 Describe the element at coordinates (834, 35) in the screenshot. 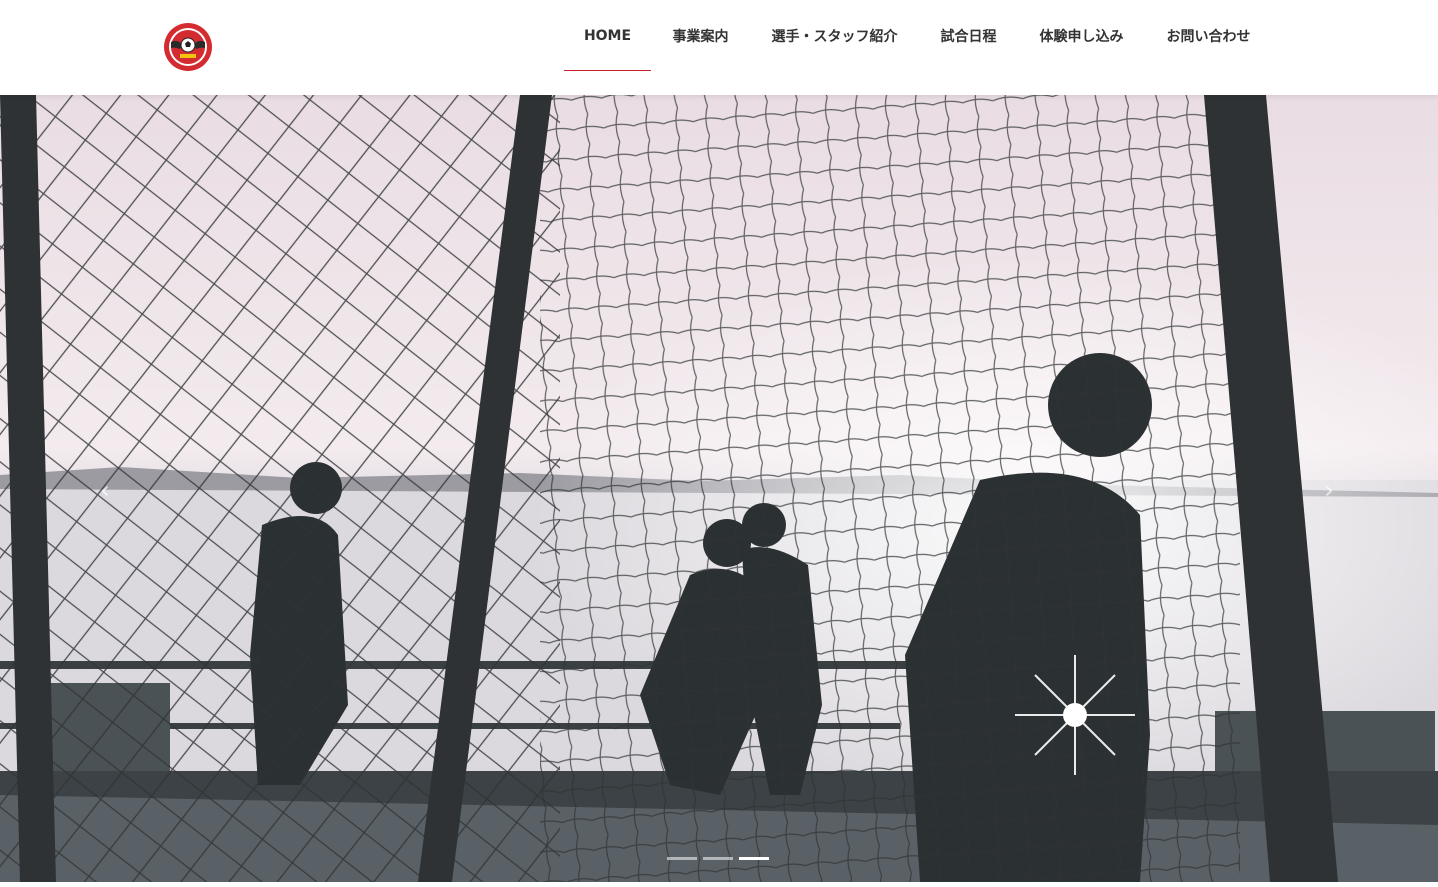

I see `nav-item-players-staff: 選手・スタッフ紹介` at that location.